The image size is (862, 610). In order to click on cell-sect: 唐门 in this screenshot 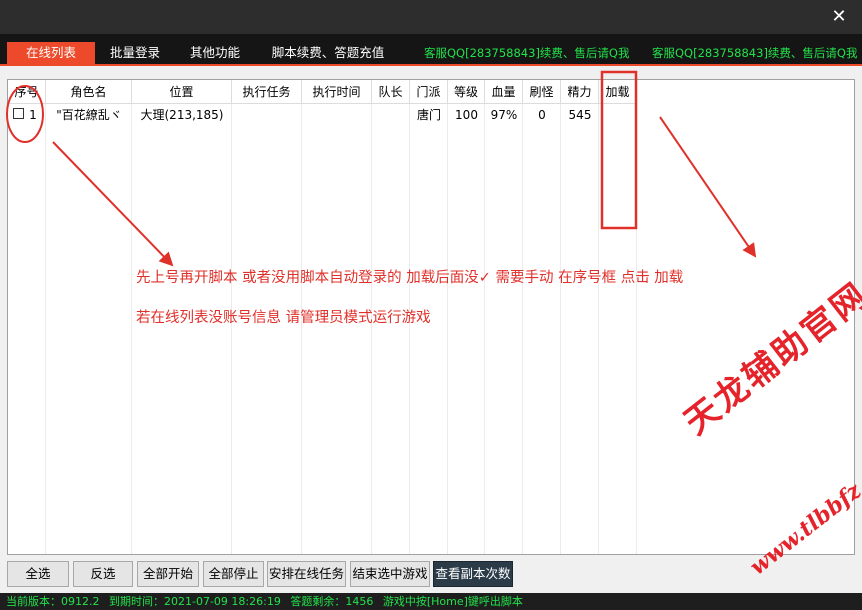, I will do `click(428, 115)`.